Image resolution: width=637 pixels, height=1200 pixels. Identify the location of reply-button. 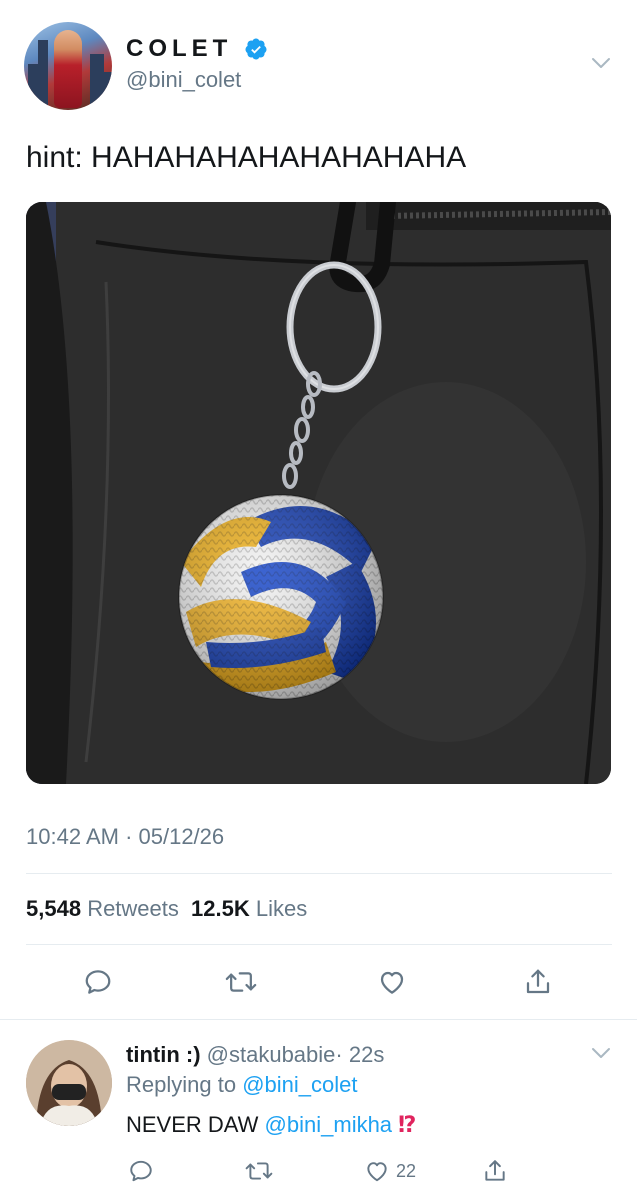
(98, 982).